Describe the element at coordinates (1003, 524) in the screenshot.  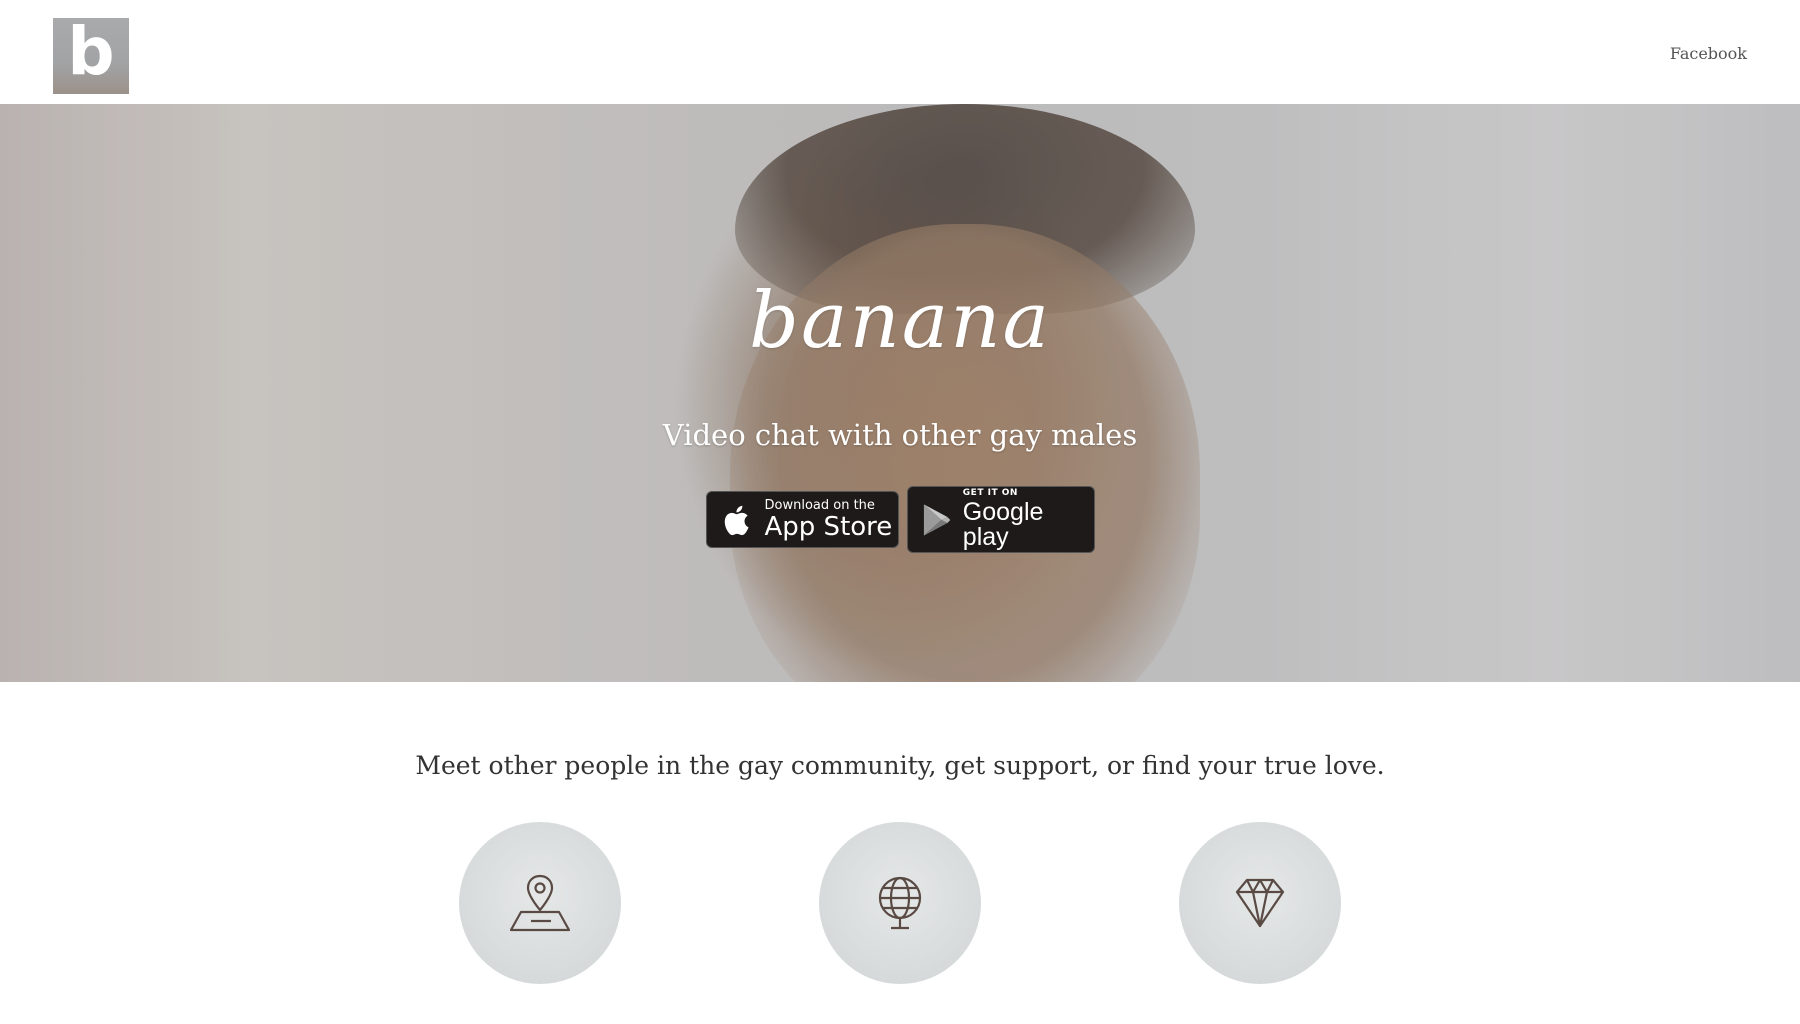
I see `google-play-big-label: Google play` at that location.